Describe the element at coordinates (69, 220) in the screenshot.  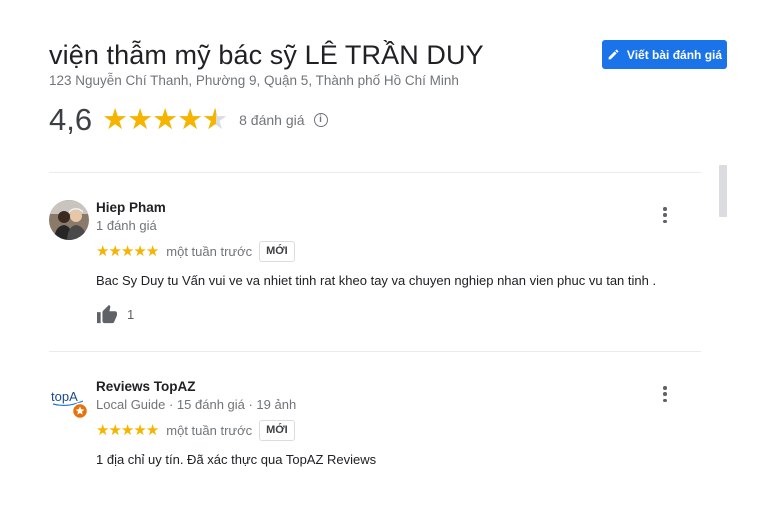
I see `reviewer-avatar` at that location.